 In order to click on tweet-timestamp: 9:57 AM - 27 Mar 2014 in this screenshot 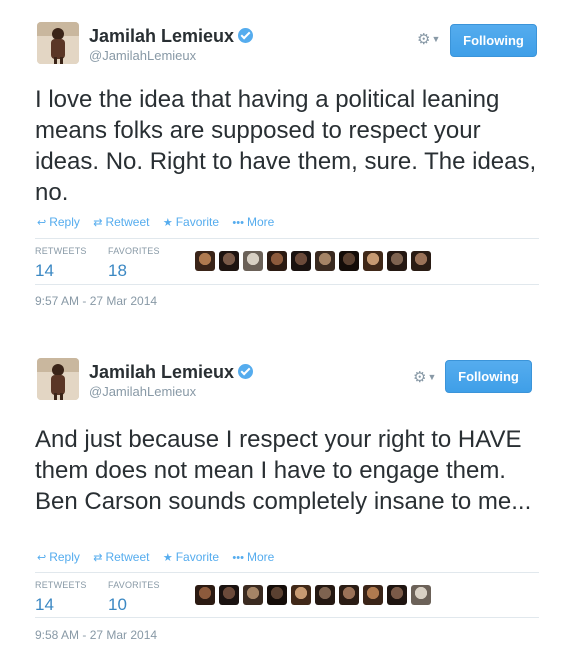, I will do `click(96, 301)`.